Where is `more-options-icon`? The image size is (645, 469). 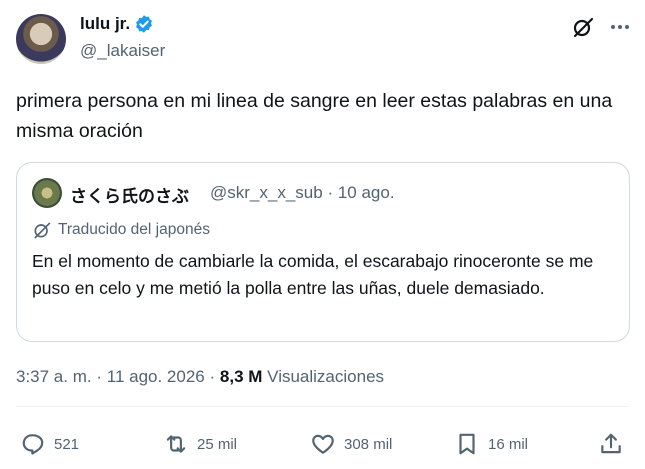 more-options-icon is located at coordinates (620, 27).